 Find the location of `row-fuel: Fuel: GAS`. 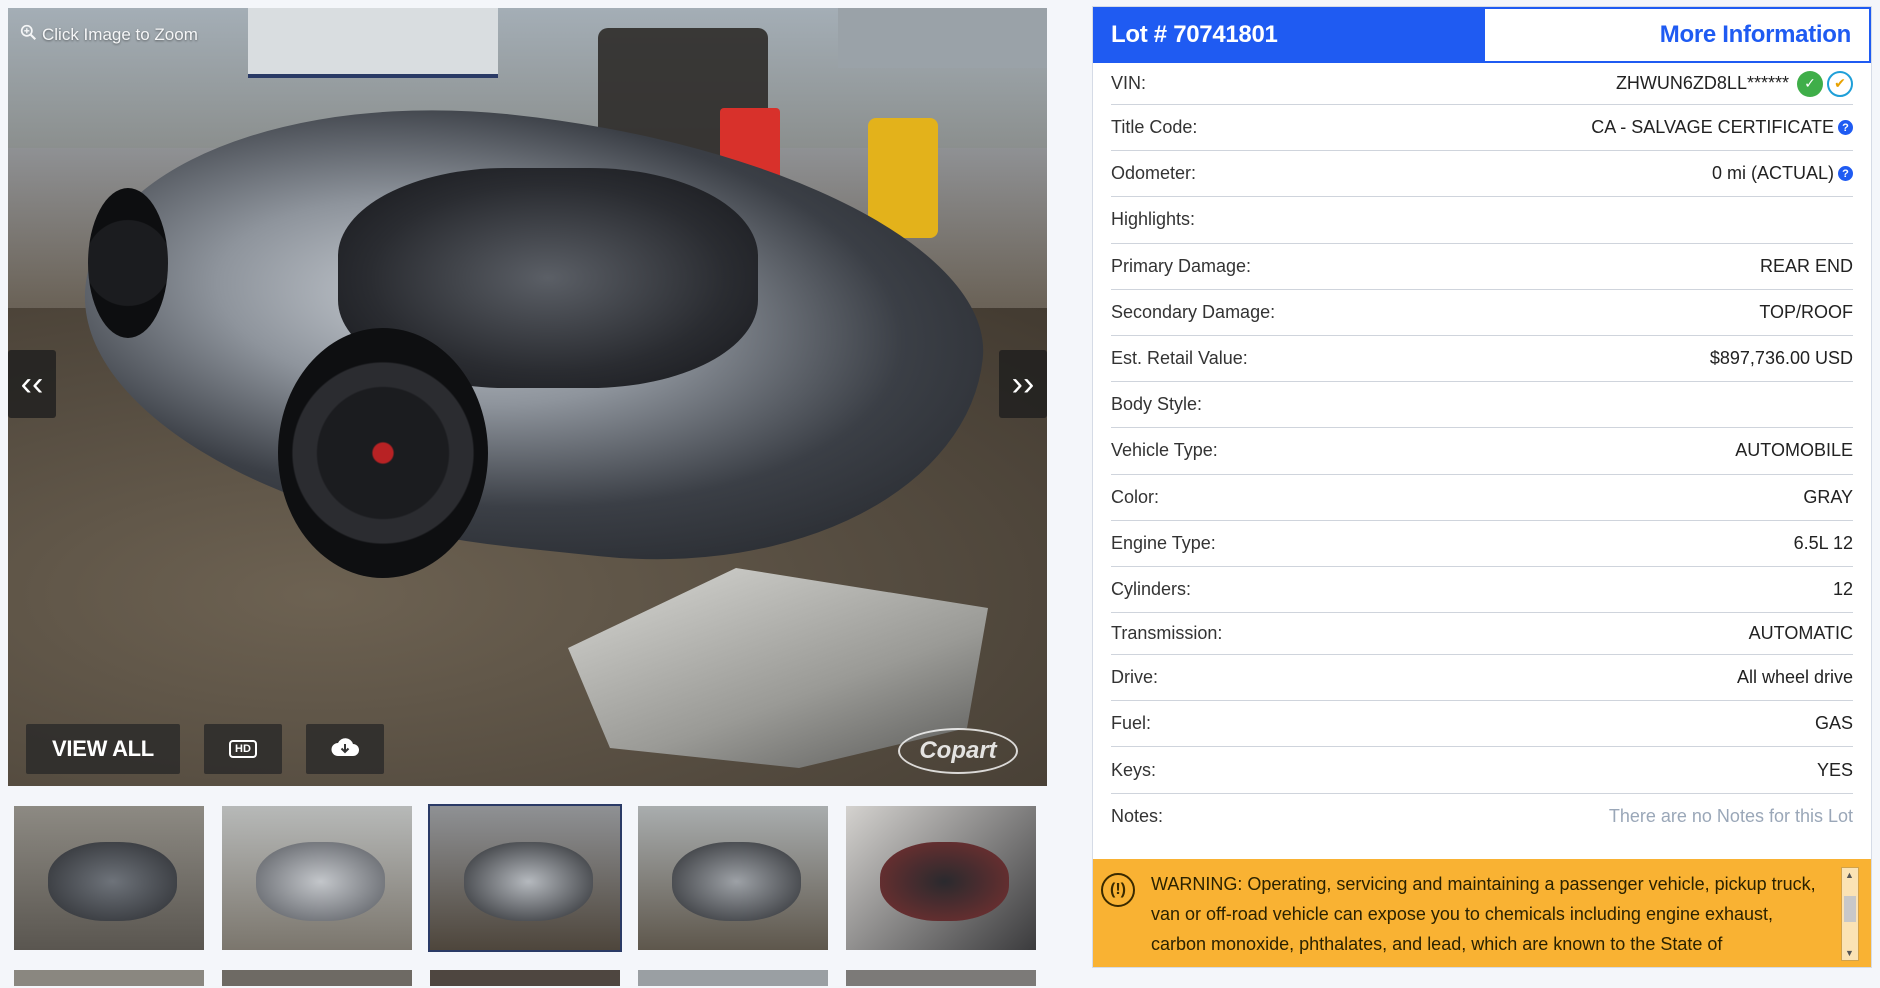

row-fuel: Fuel: GAS is located at coordinates (1482, 724).